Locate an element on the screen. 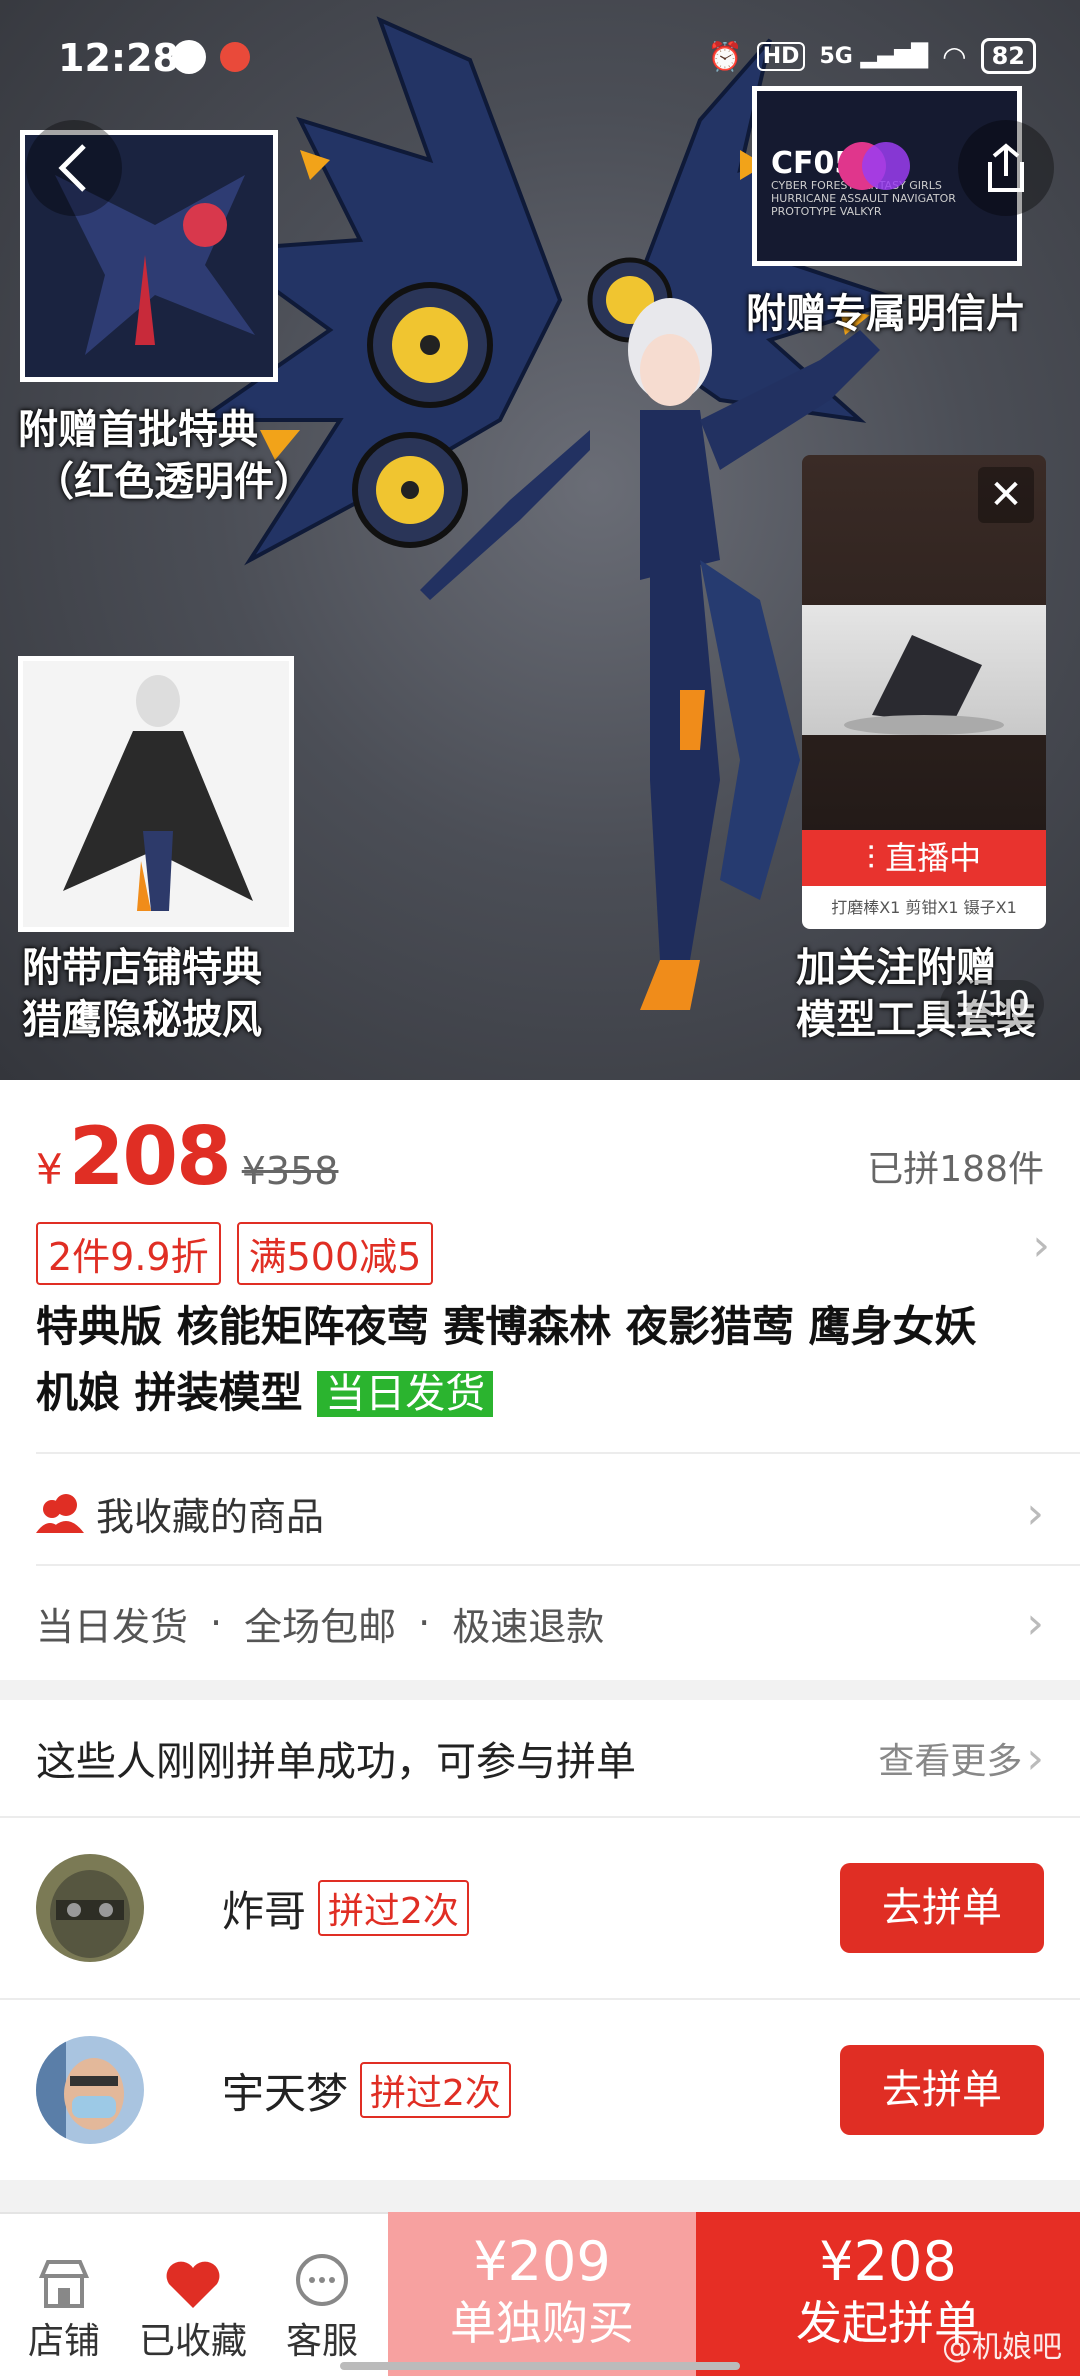  heart-icon is located at coordinates (193, 2277).